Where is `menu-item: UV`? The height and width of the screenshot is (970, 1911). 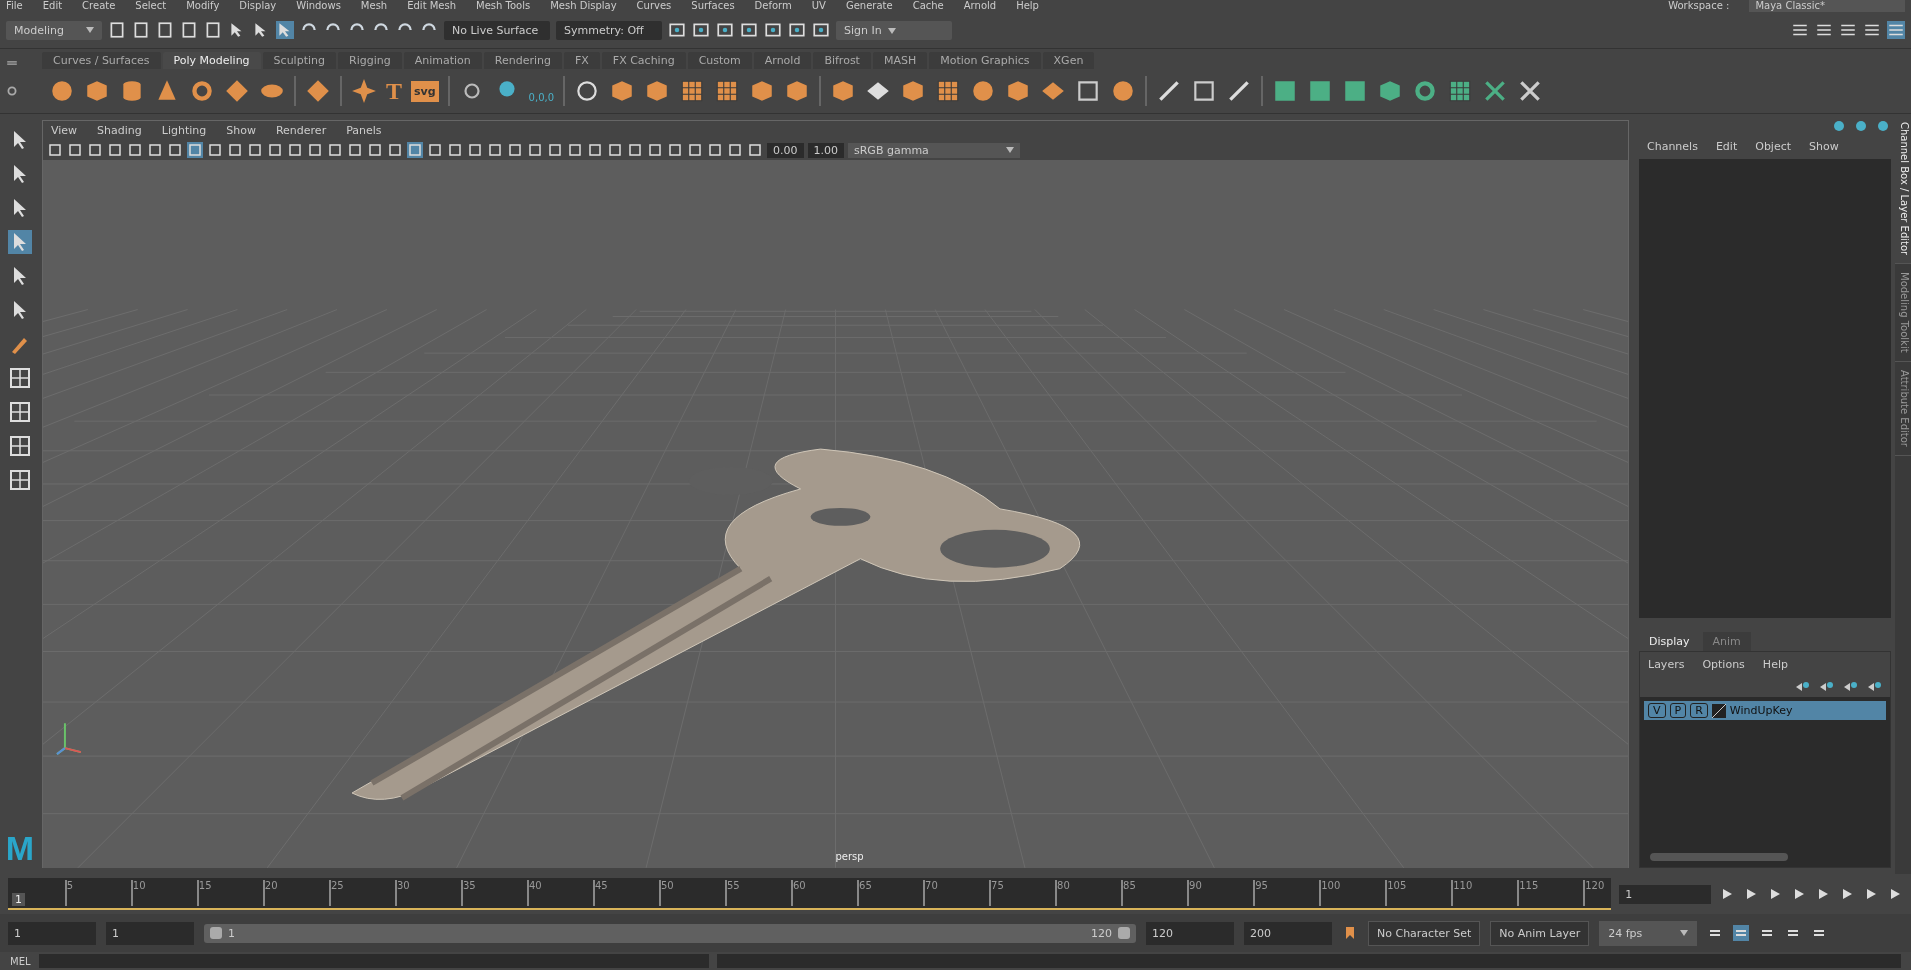 menu-item: UV is located at coordinates (818, 6).